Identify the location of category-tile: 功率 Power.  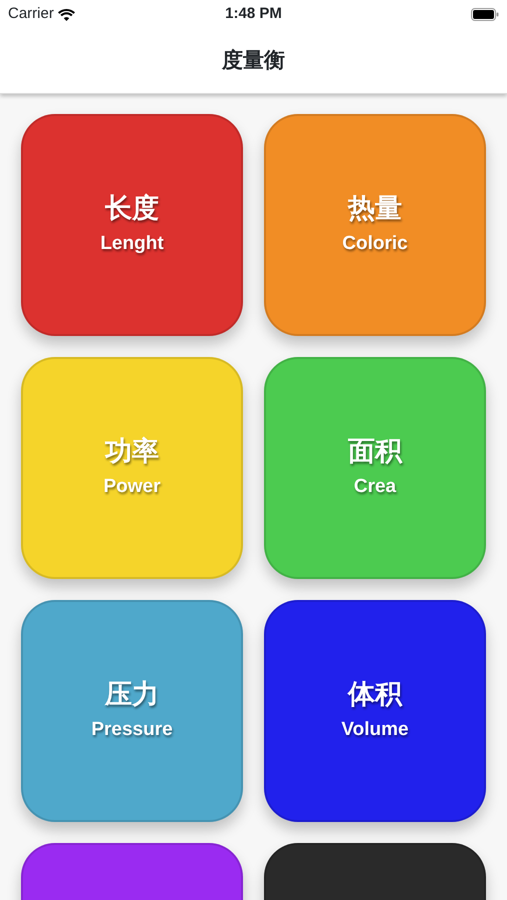
(132, 468).